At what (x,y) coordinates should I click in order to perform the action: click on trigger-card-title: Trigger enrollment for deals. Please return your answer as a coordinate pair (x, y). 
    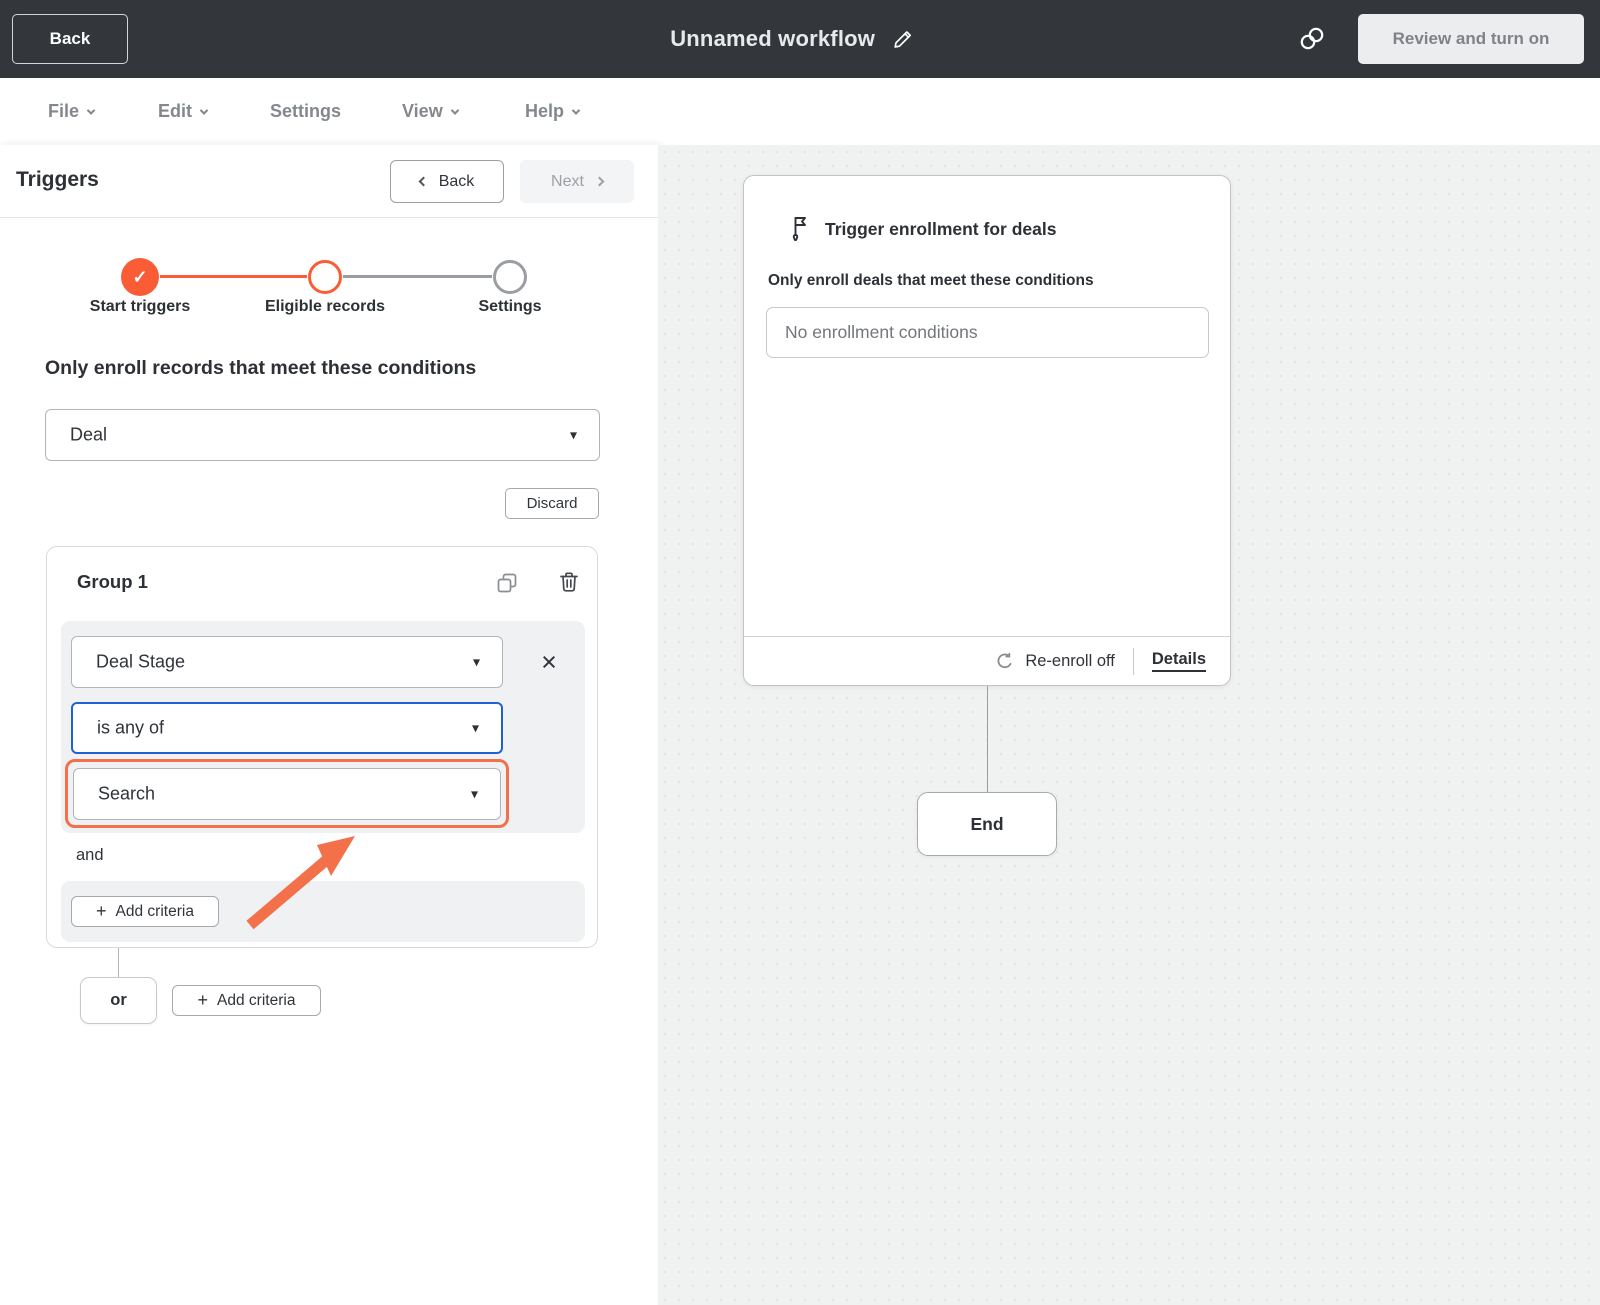
    Looking at the image, I should click on (941, 228).